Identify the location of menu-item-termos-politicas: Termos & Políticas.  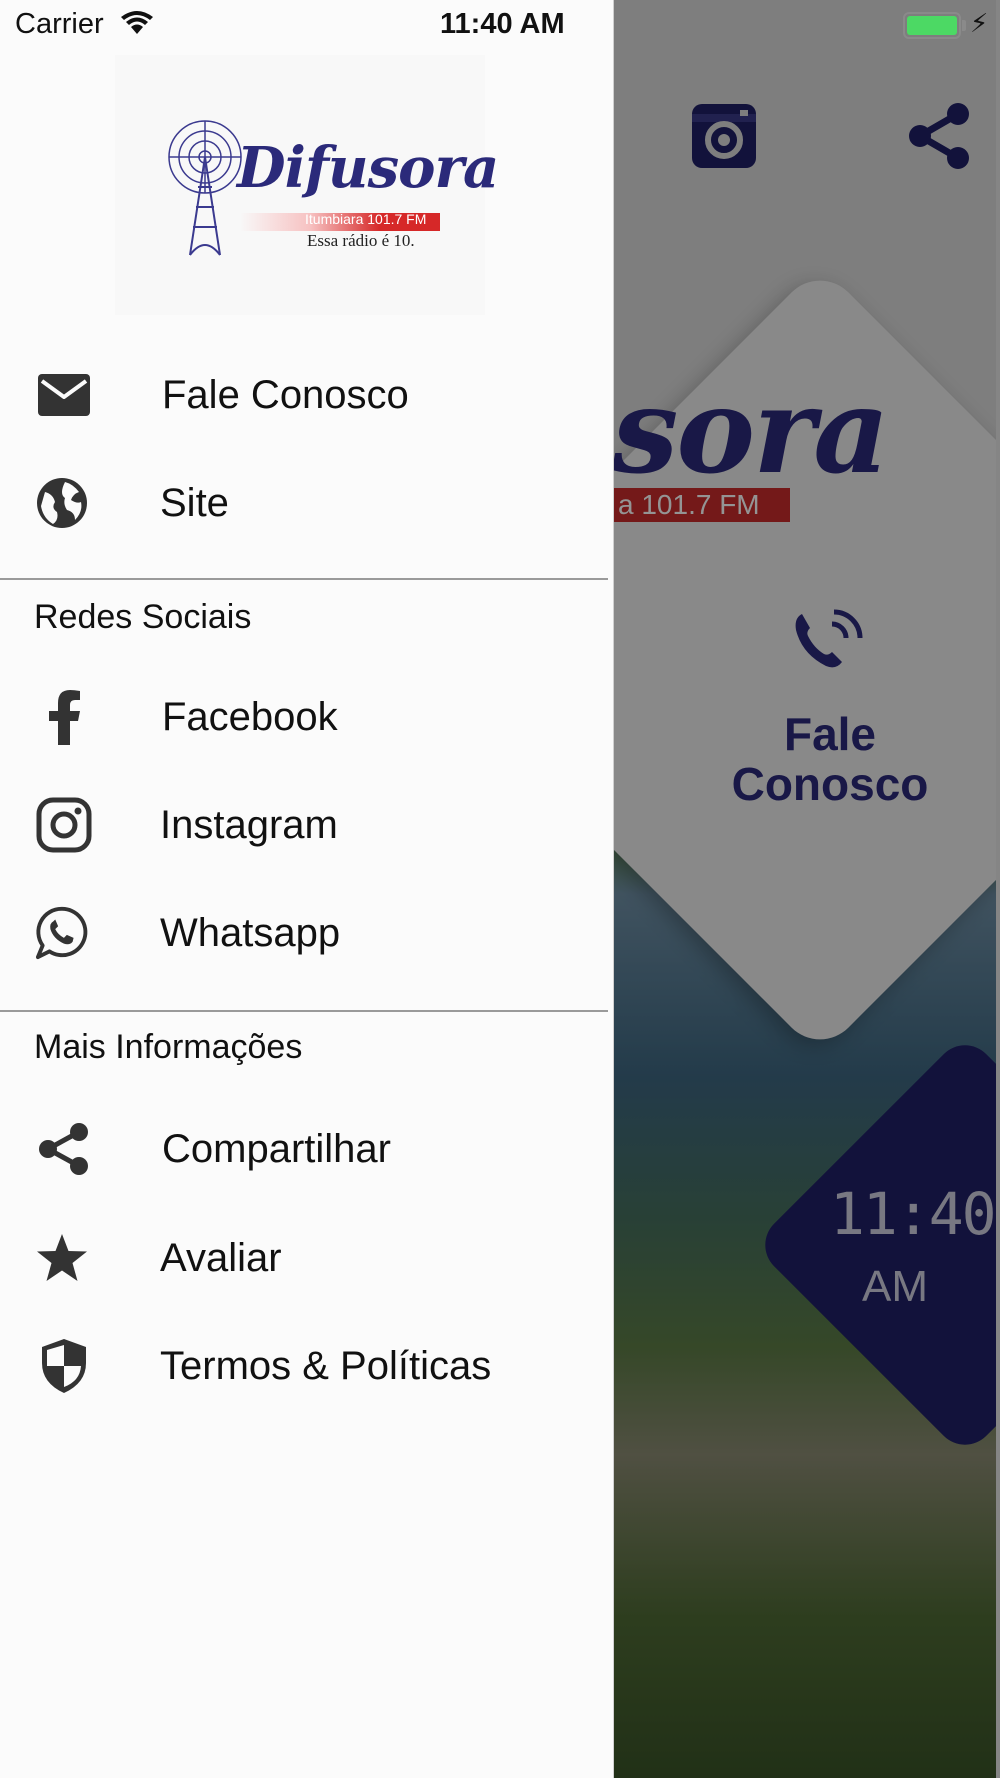
(307, 1364).